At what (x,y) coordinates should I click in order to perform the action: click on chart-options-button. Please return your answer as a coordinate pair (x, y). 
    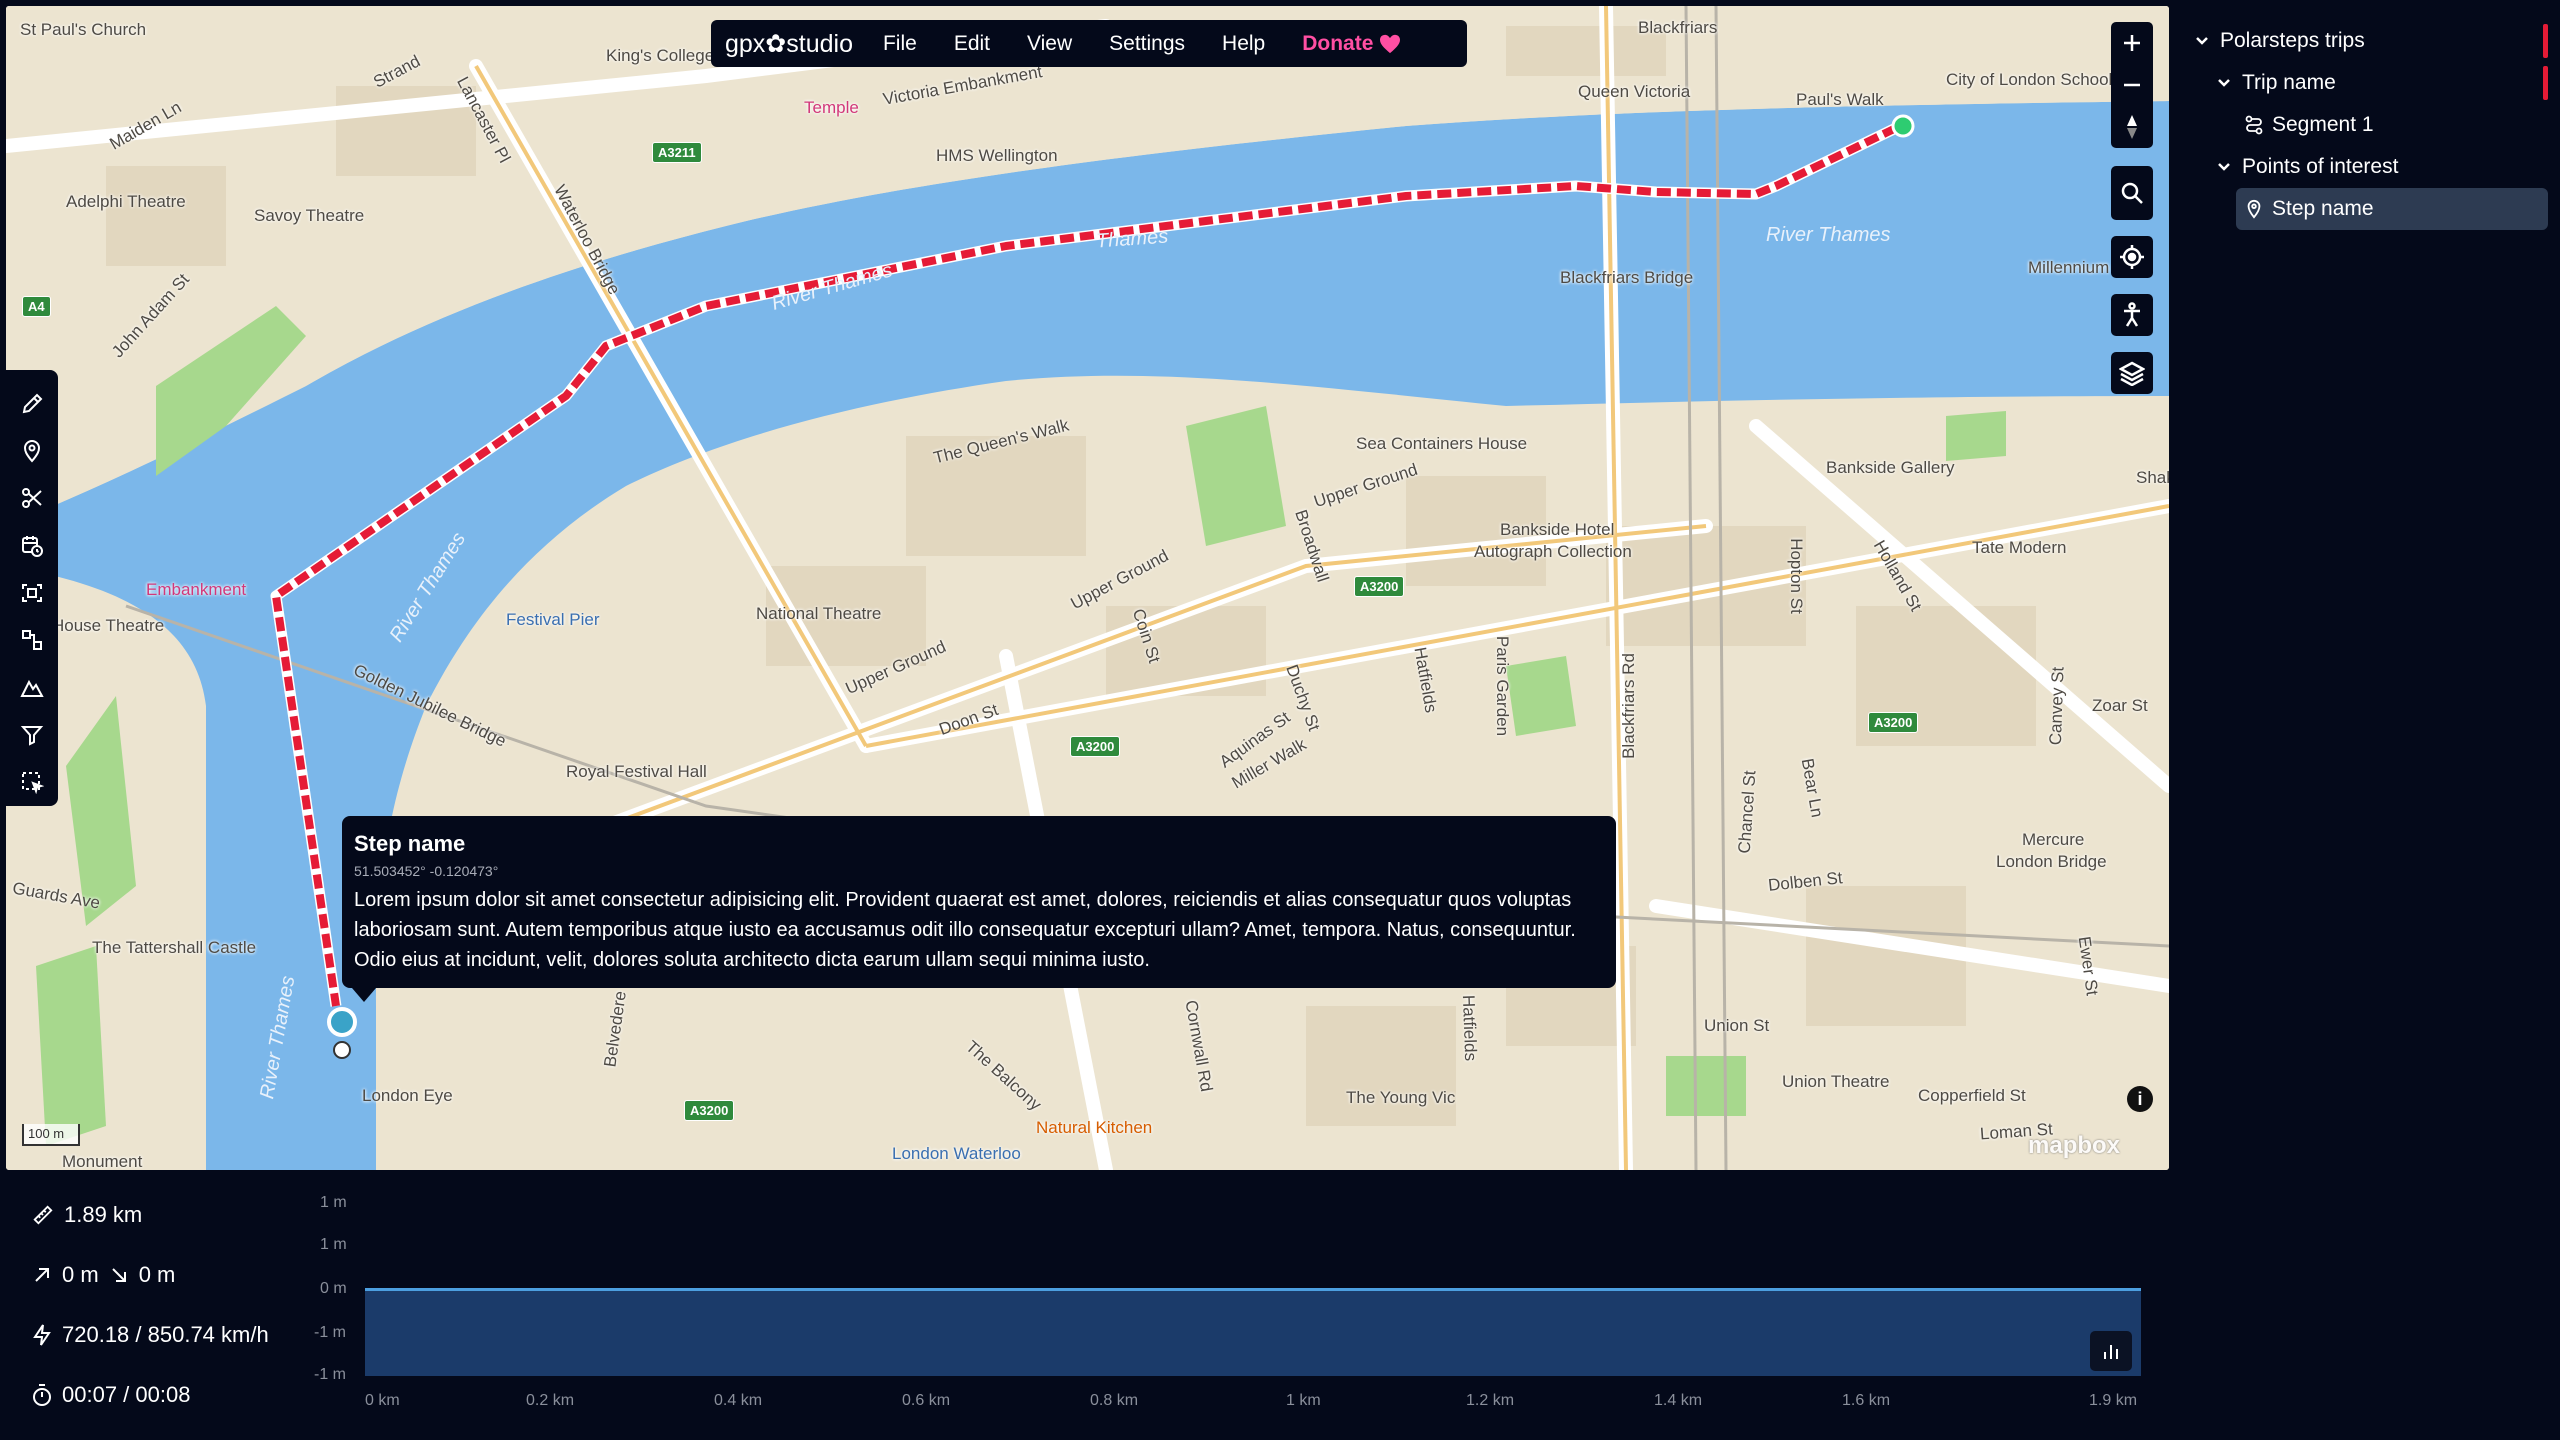
    Looking at the image, I should click on (2111, 1351).